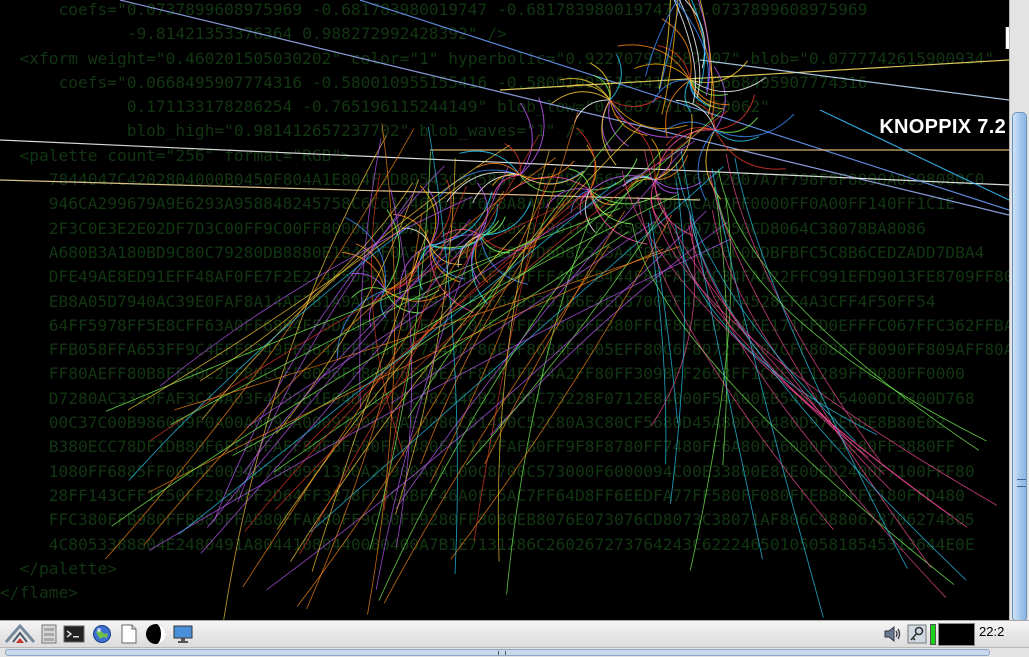 This screenshot has height=657, width=1029. What do you see at coordinates (74, 634) in the screenshot?
I see `terminal-icon` at bounding box center [74, 634].